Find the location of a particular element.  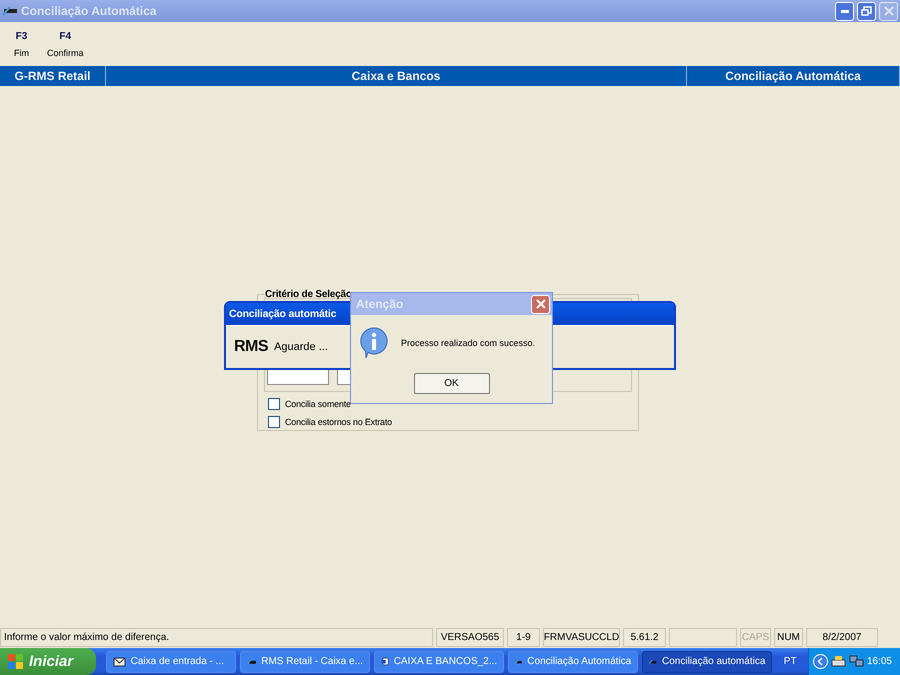

status-cell: 5.61.2 is located at coordinates (644, 637).